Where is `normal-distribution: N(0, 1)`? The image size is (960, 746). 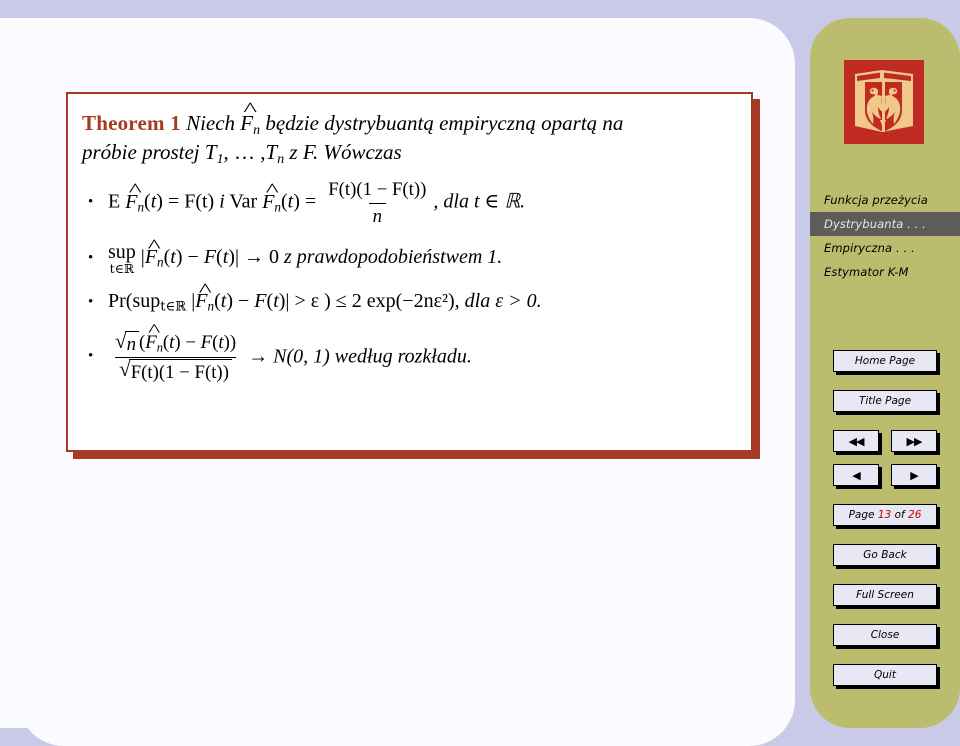
normal-distribution: N(0, 1) is located at coordinates (301, 356).